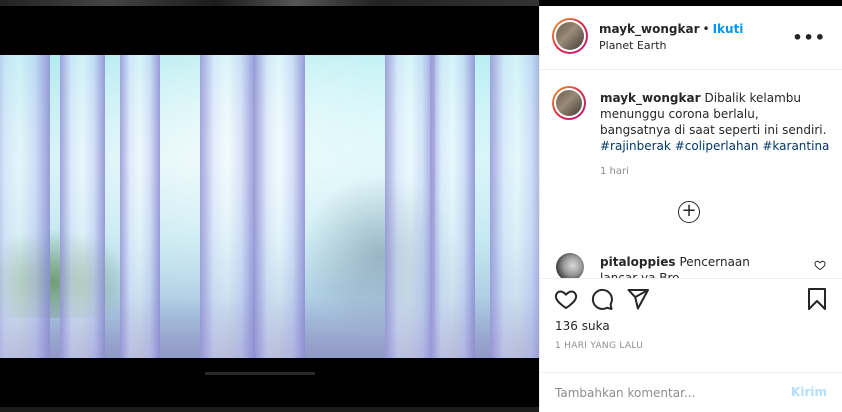 The height and width of the screenshot is (412, 842). Describe the element at coordinates (635, 146) in the screenshot. I see `hashtag-link: #rajinberak` at that location.